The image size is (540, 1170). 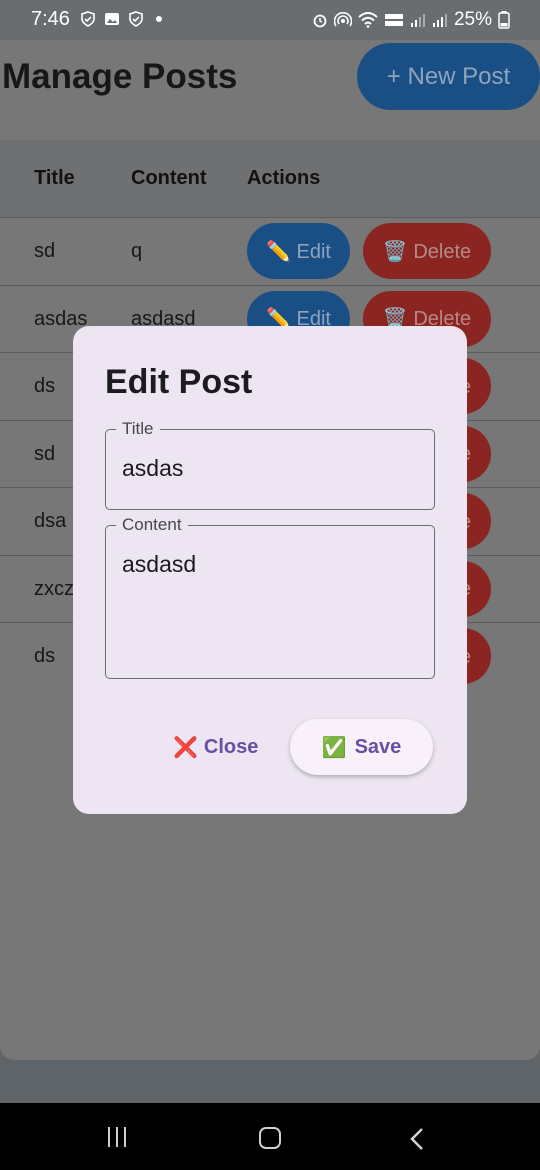 What do you see at coordinates (112, 19) in the screenshot?
I see `image-icon` at bounding box center [112, 19].